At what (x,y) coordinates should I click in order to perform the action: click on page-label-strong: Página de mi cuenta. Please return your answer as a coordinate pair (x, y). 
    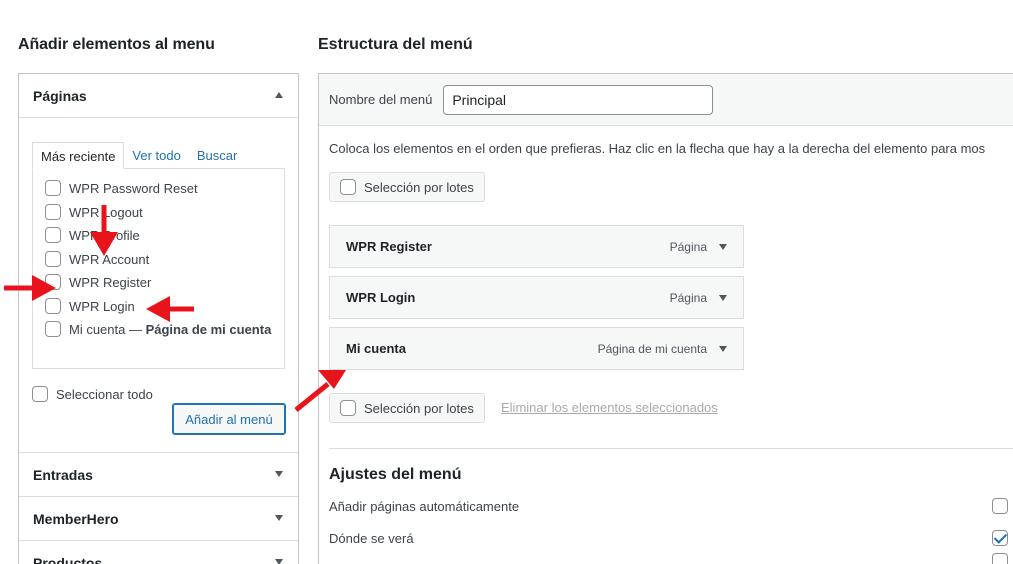
    Looking at the image, I should click on (208, 329).